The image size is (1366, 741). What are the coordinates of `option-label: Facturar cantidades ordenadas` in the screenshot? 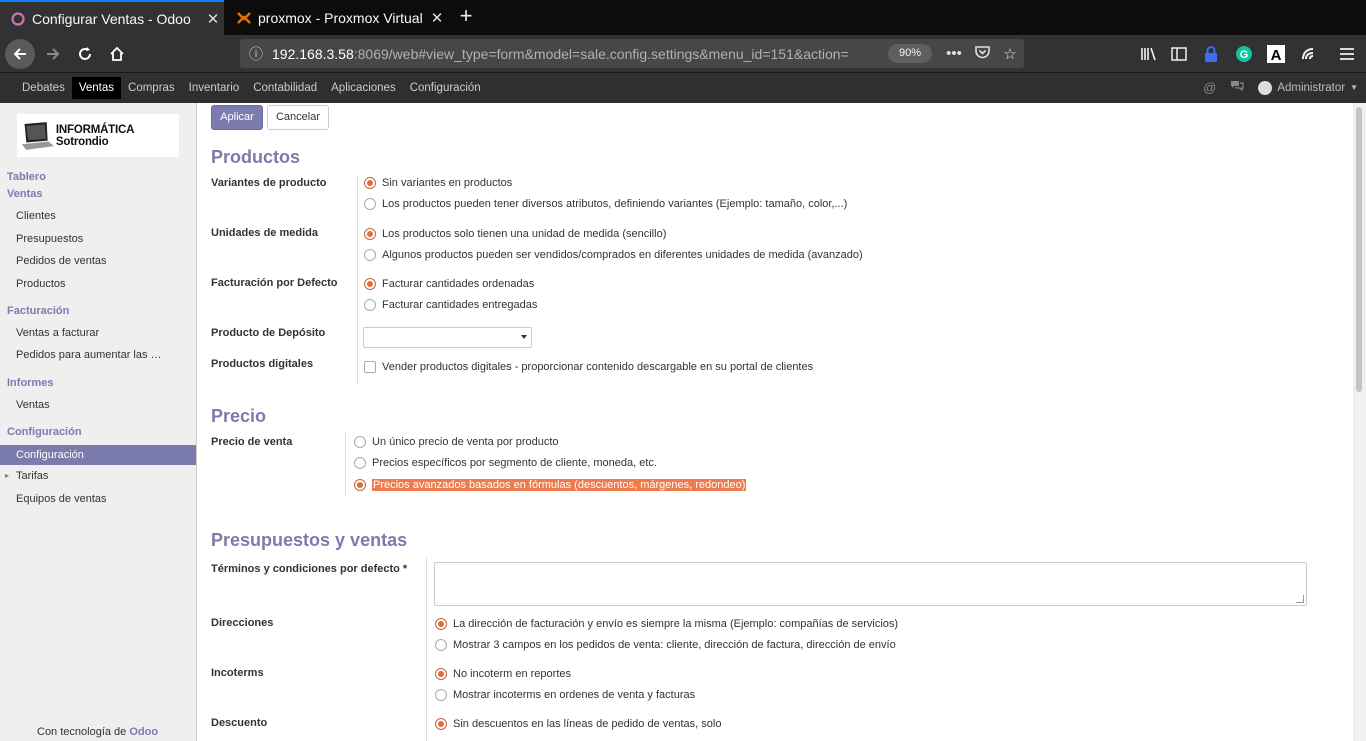 It's located at (458, 284).